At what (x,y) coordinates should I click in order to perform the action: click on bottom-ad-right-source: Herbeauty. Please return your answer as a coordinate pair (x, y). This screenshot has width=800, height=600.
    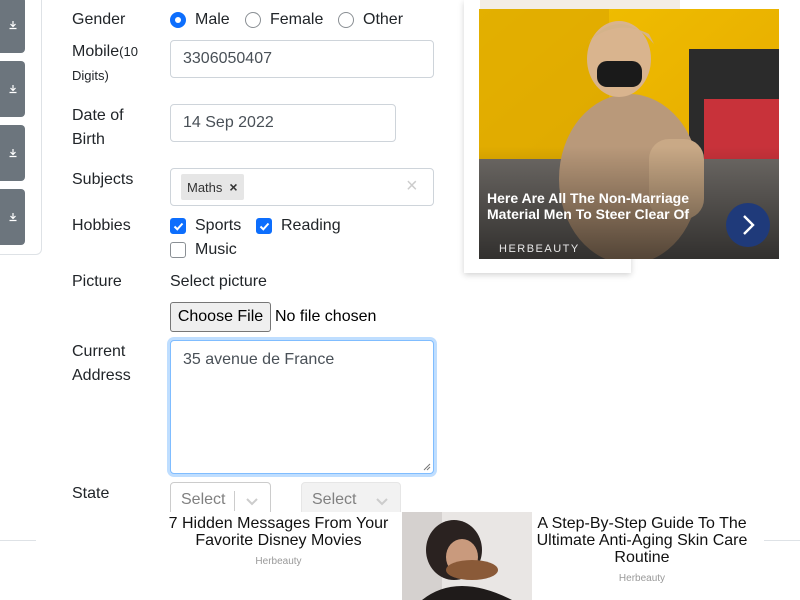
    Looking at the image, I should click on (642, 578).